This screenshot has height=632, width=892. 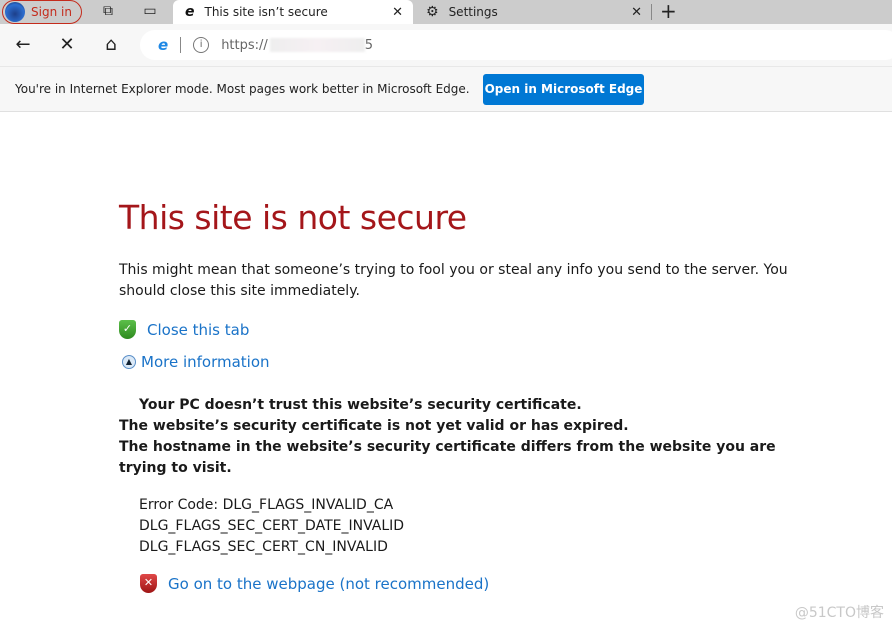 What do you see at coordinates (111, 45) in the screenshot?
I see `home-icon: ⌂` at bounding box center [111, 45].